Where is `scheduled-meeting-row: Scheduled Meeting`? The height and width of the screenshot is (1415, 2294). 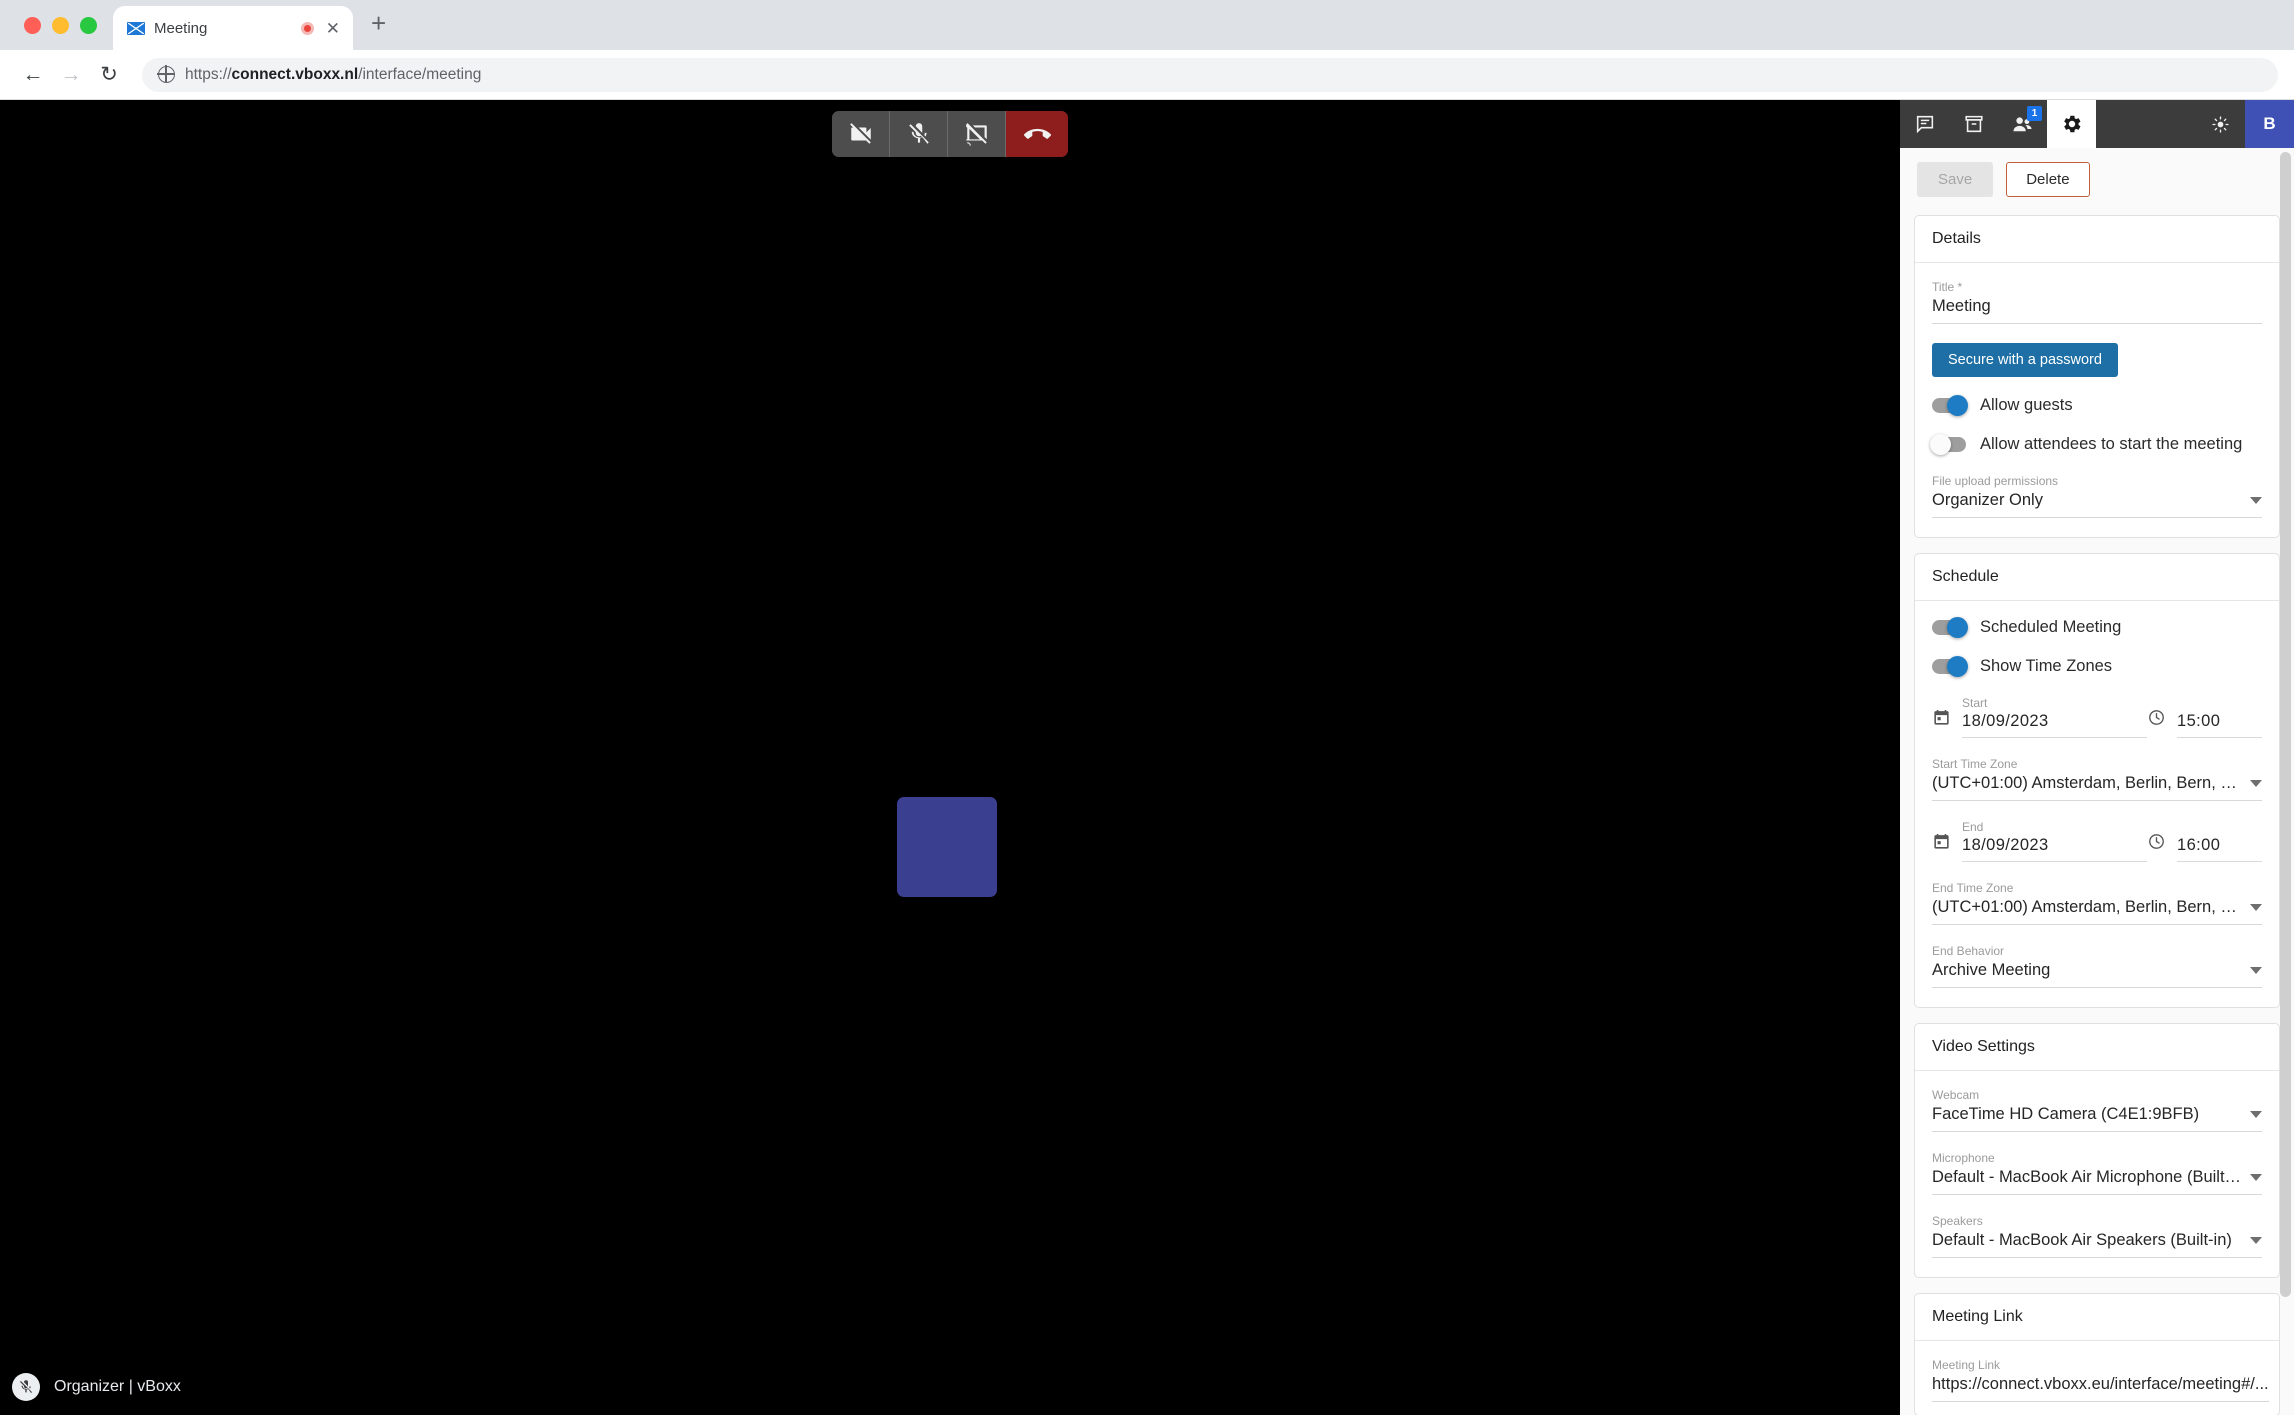
scheduled-meeting-row: Scheduled Meeting is located at coordinates (2097, 627).